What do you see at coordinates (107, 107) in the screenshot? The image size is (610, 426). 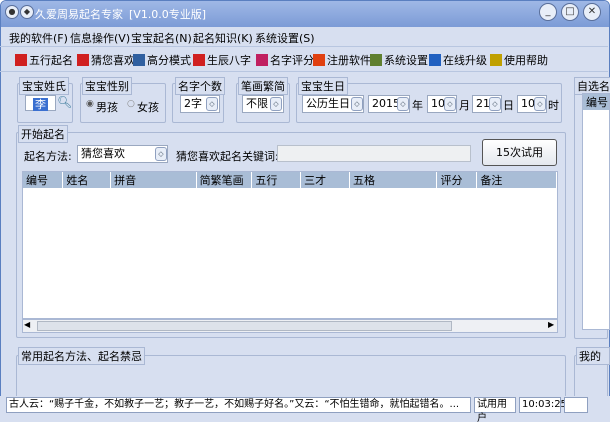 I see `male-label: 男孩` at bounding box center [107, 107].